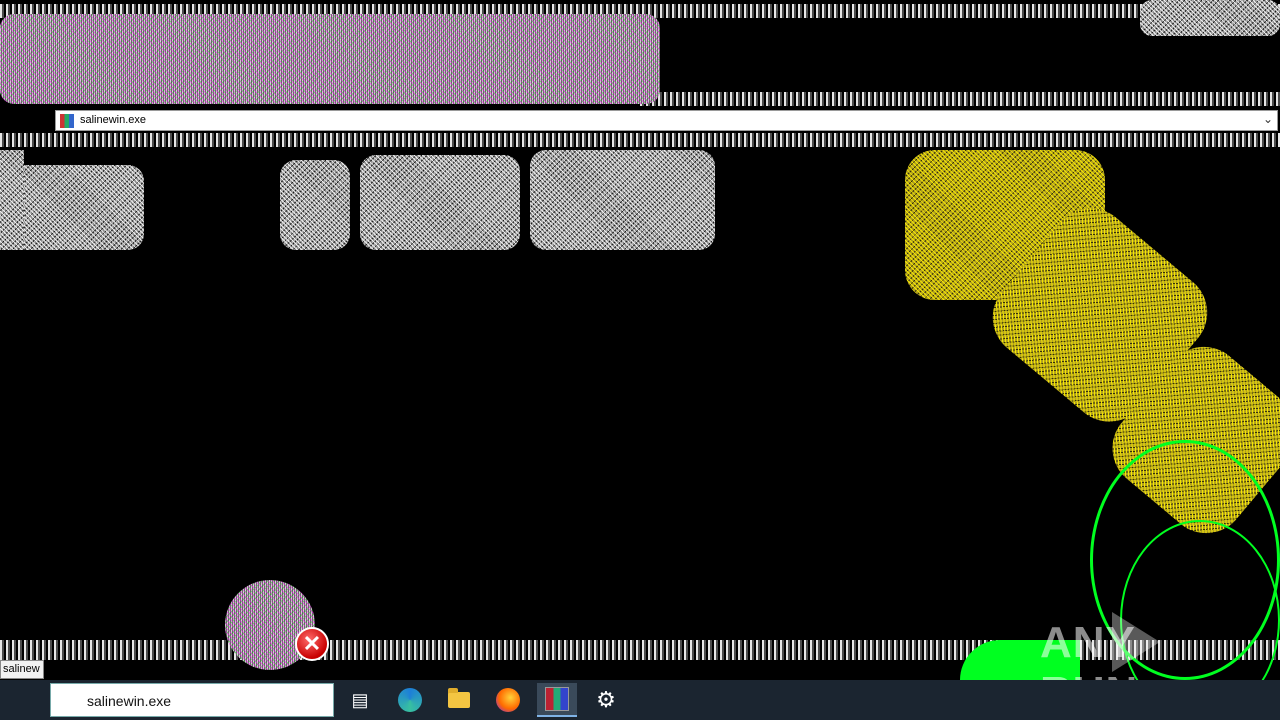 This screenshot has width=1280, height=720. Describe the element at coordinates (1268, 119) in the screenshot. I see `chevron-down-icon: ⌄` at that location.